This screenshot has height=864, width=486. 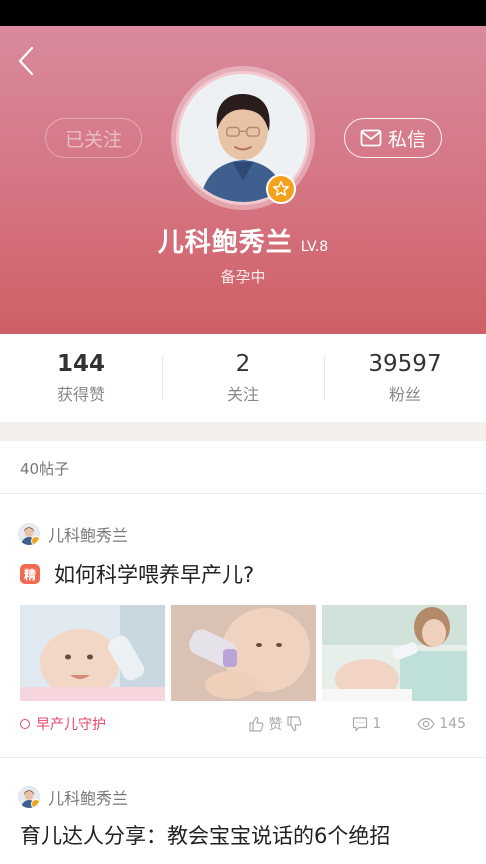 I want to click on post-tag-label: 早产儿守护, so click(x=71, y=725).